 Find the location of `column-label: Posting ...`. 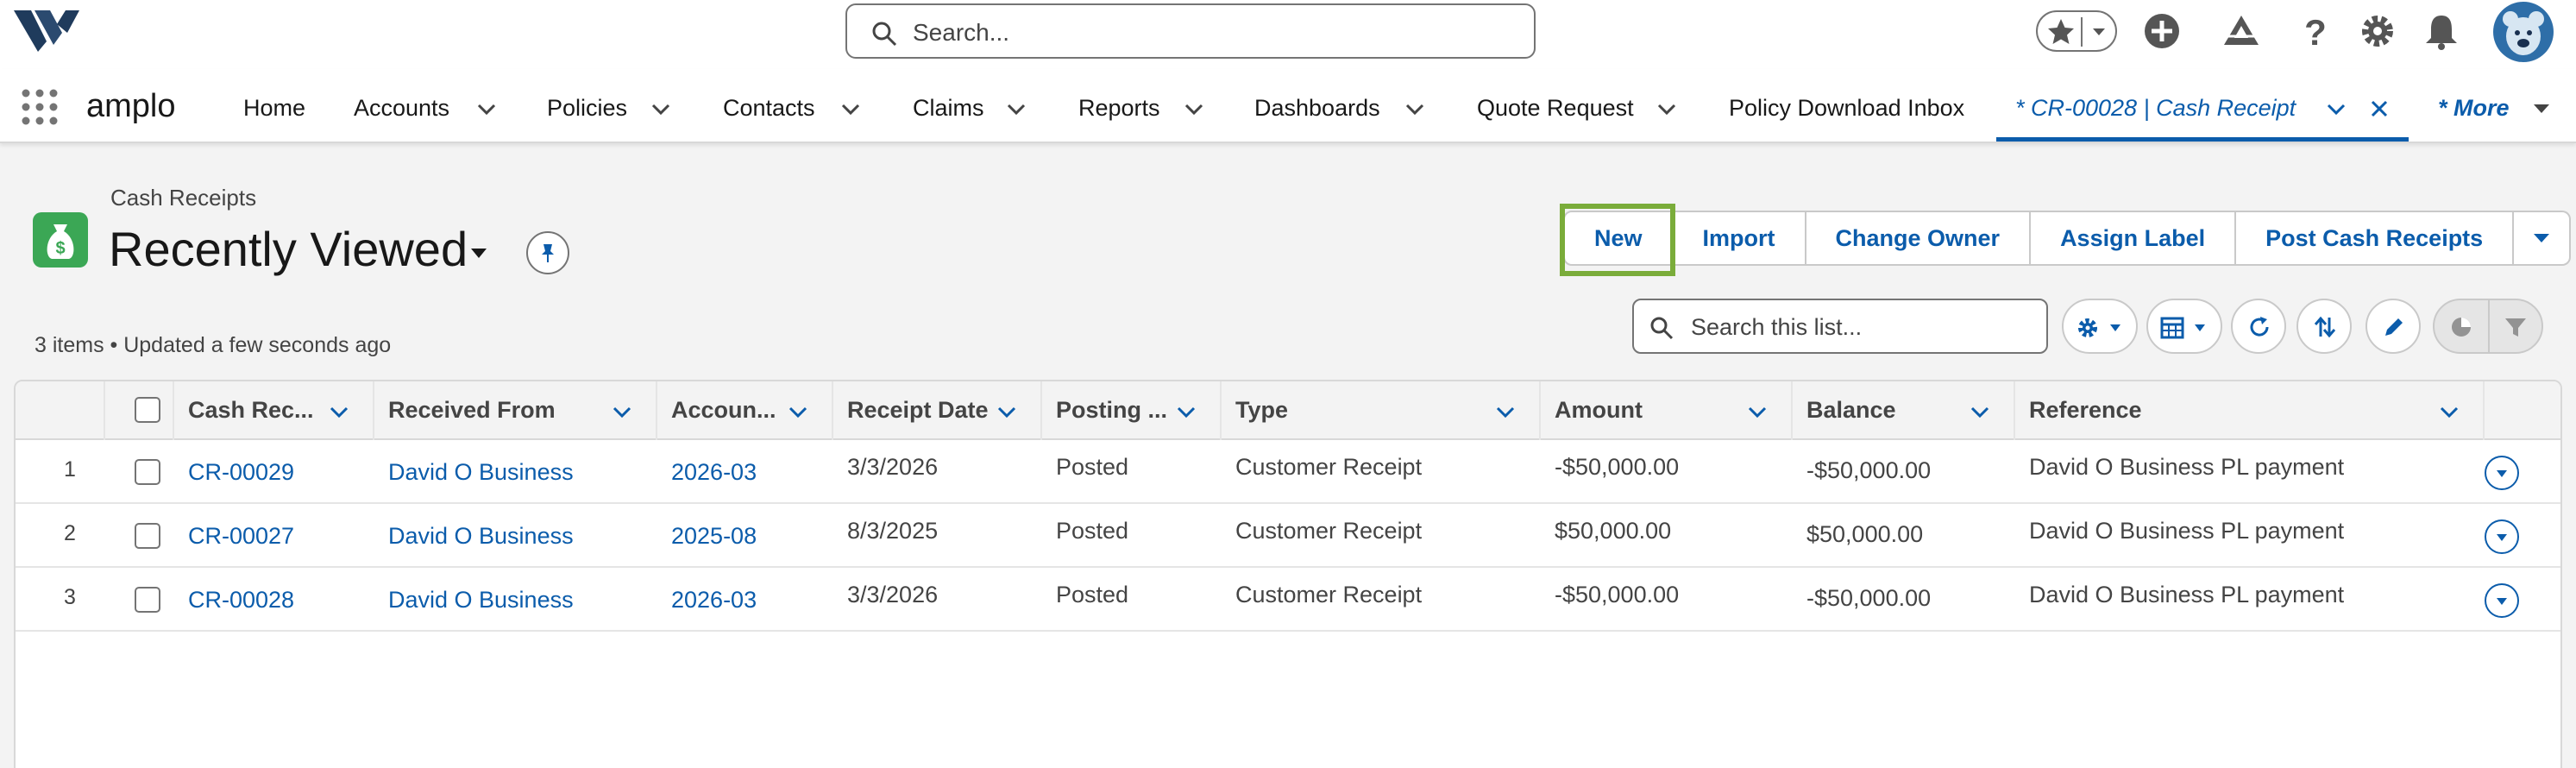

column-label: Posting ... is located at coordinates (1112, 410).